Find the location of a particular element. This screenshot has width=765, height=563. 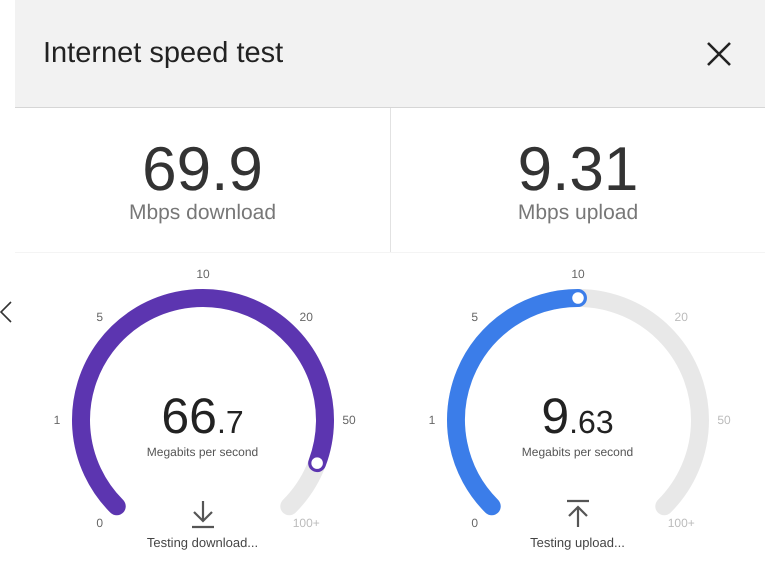

speed-value: 9.63 is located at coordinates (577, 416).